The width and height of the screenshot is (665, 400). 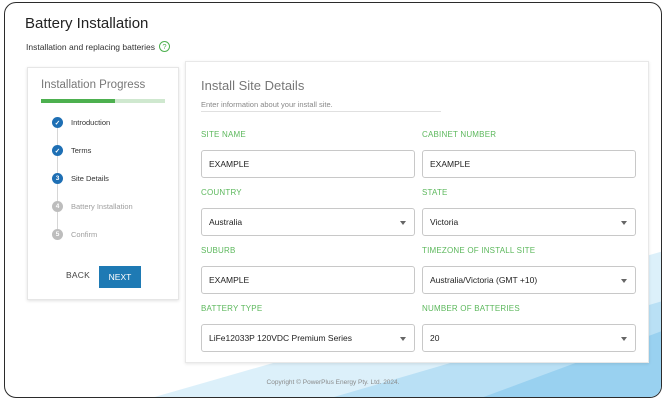 What do you see at coordinates (529, 338) in the screenshot?
I see `number-of-batteries-select: 20` at bounding box center [529, 338].